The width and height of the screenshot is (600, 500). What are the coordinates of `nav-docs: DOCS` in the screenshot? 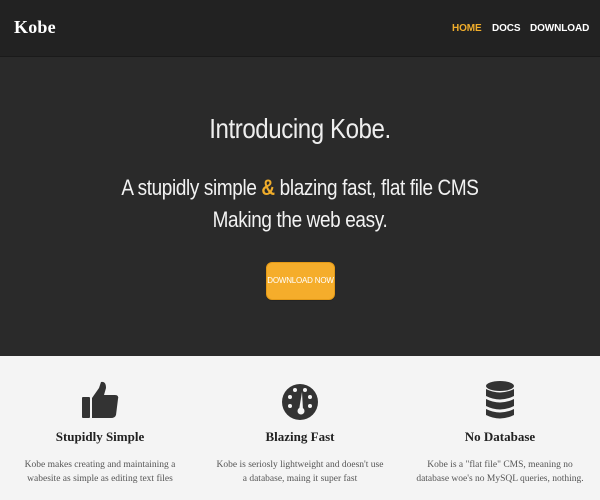 It's located at (506, 28).